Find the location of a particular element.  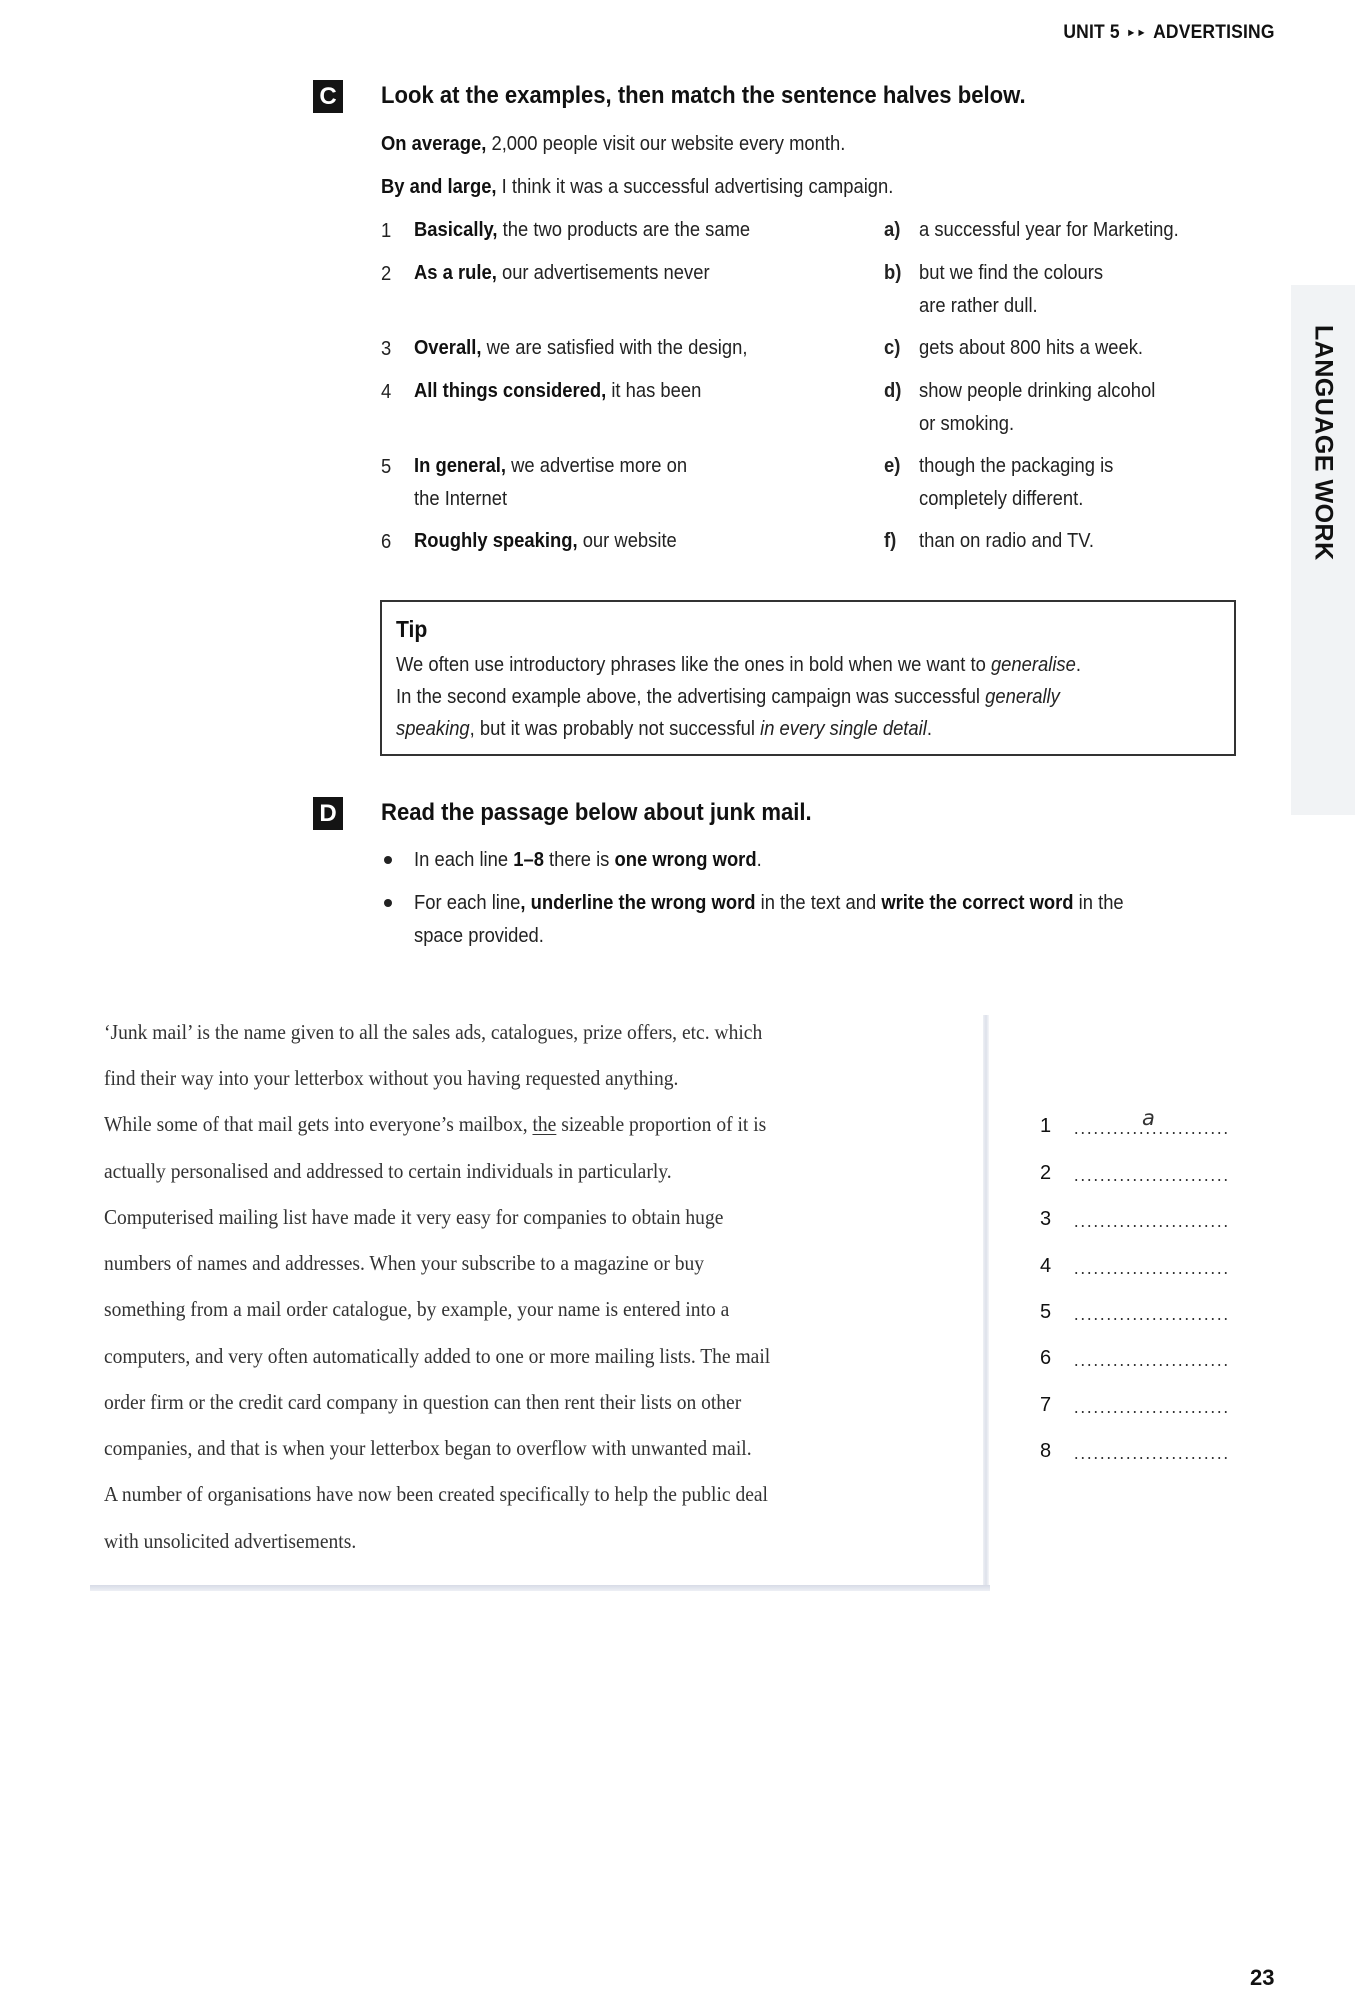

right-item-letter: d) is located at coordinates (893, 391).